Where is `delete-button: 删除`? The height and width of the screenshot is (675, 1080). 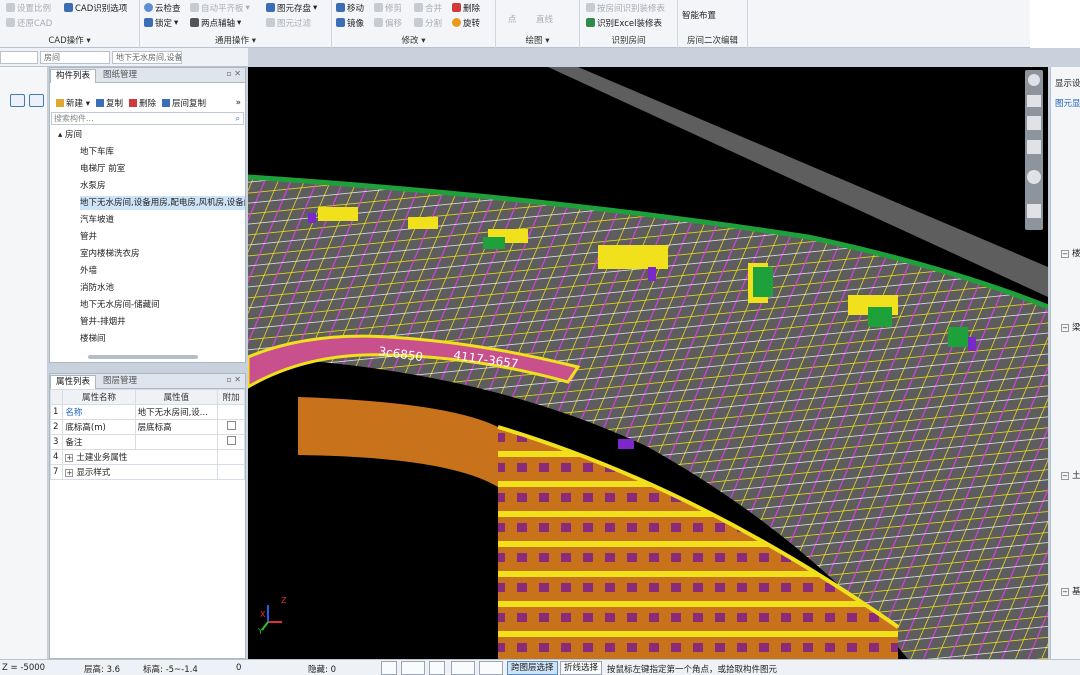
delete-button: 删除 is located at coordinates (466, 7).